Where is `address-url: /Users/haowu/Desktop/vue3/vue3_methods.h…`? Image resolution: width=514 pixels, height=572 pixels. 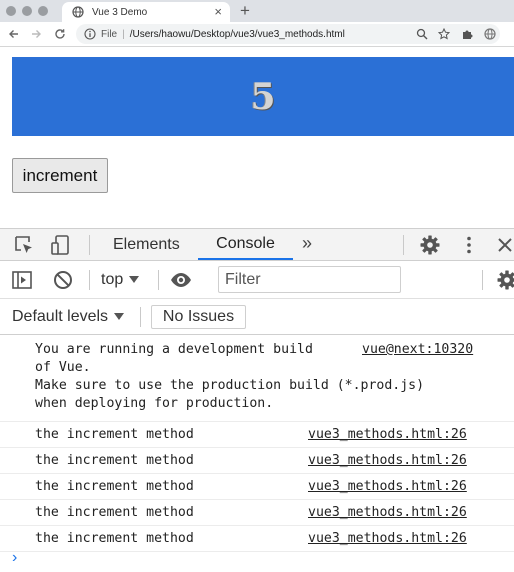 address-url: /Users/haowu/Desktop/vue3/vue3_methods.h… is located at coordinates (237, 34).